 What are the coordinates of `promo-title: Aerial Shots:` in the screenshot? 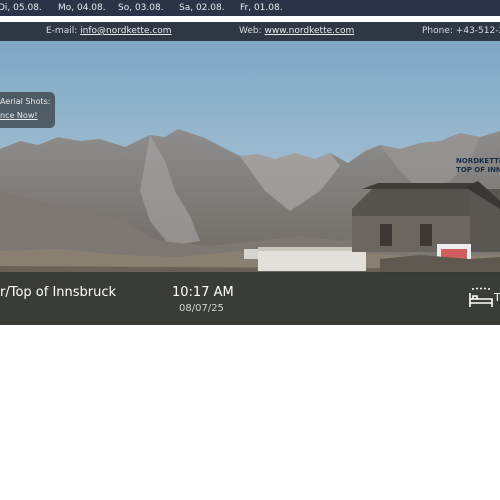 It's located at (25, 101).